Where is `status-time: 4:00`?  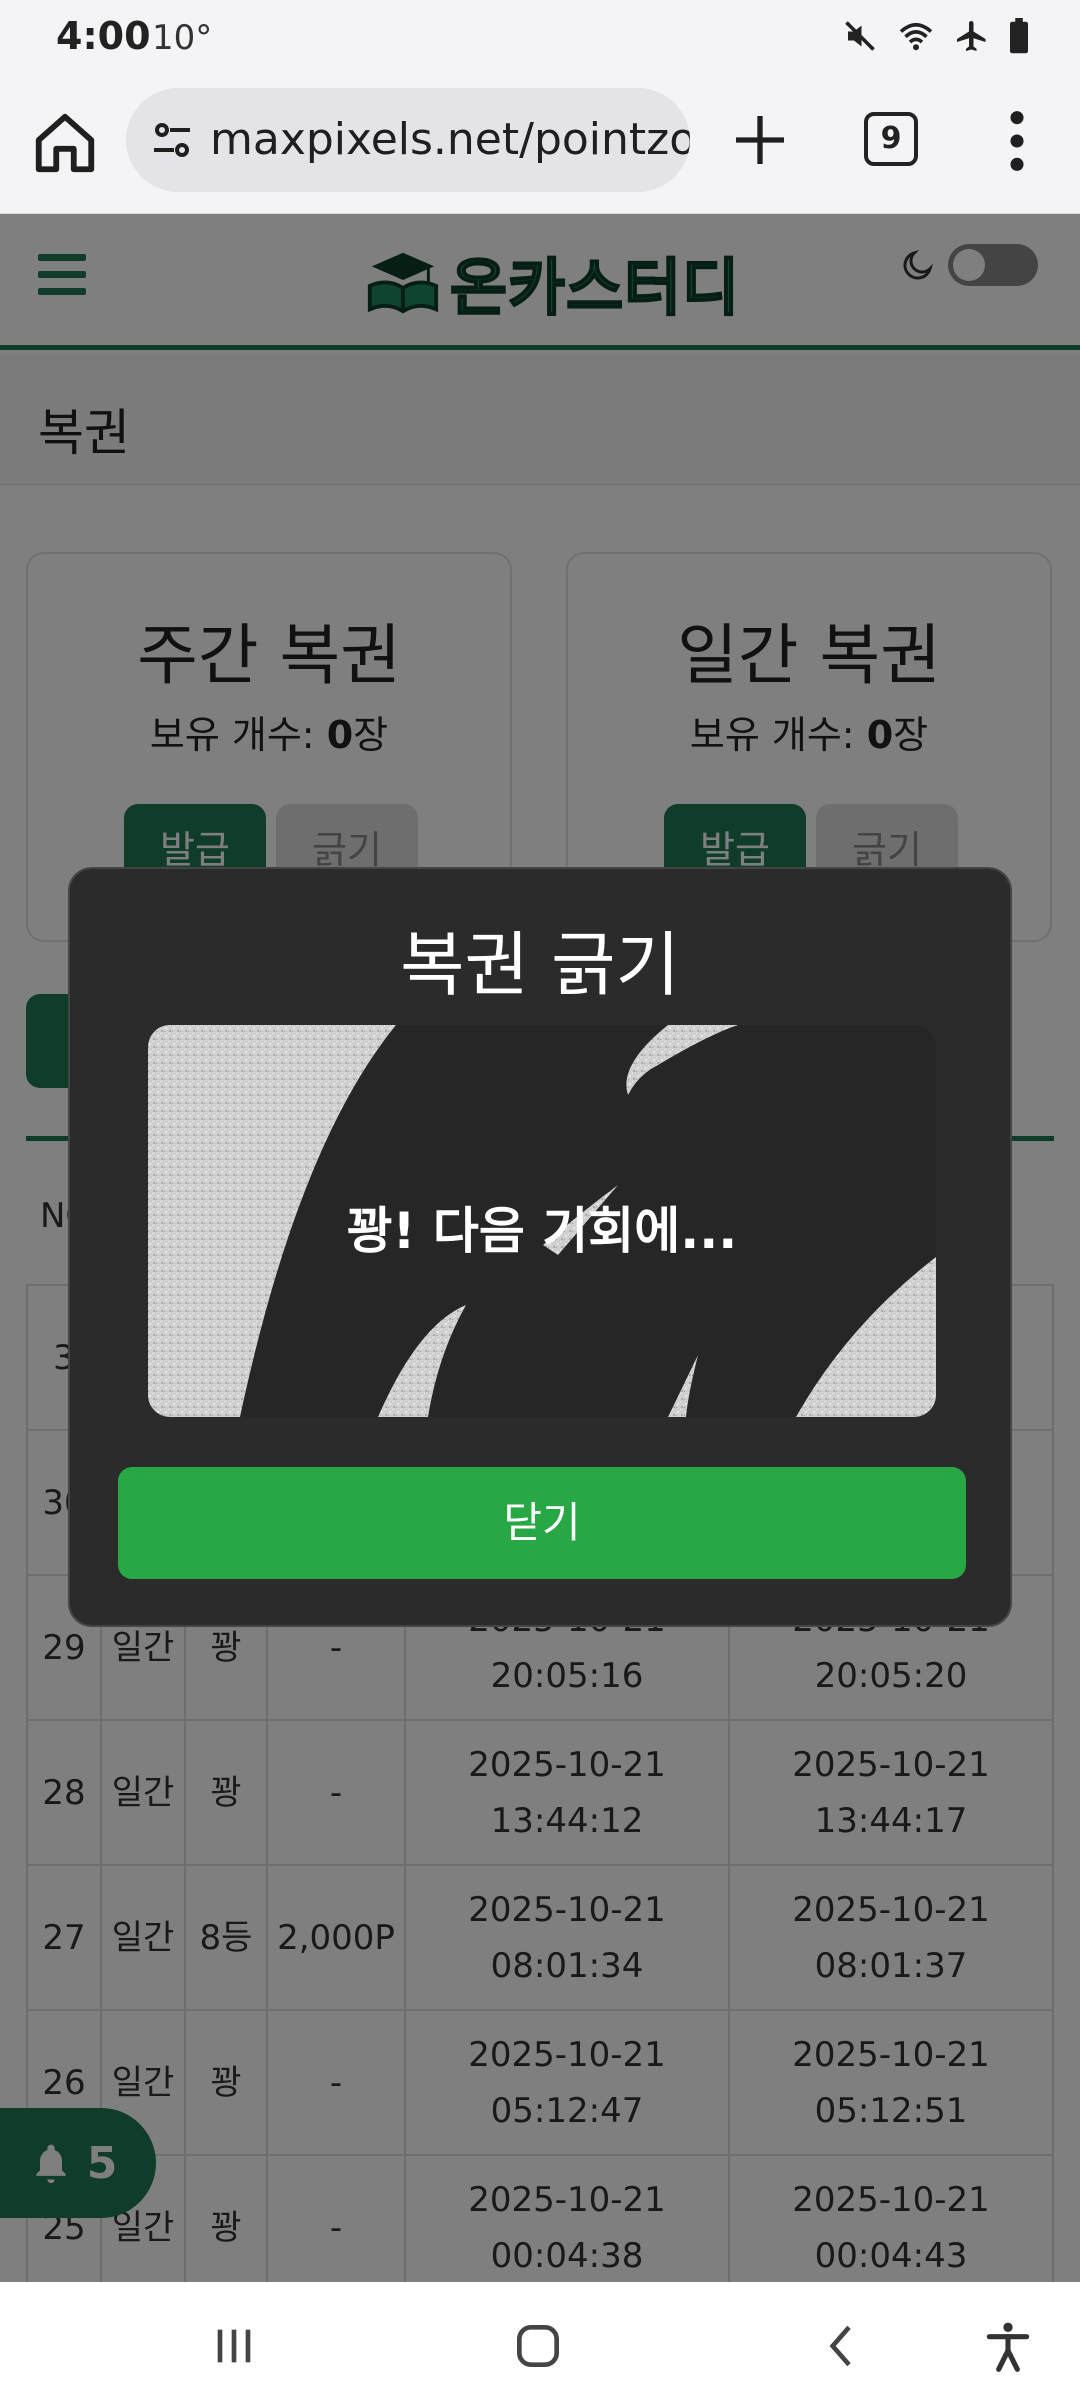
status-time: 4:00 is located at coordinates (103, 36).